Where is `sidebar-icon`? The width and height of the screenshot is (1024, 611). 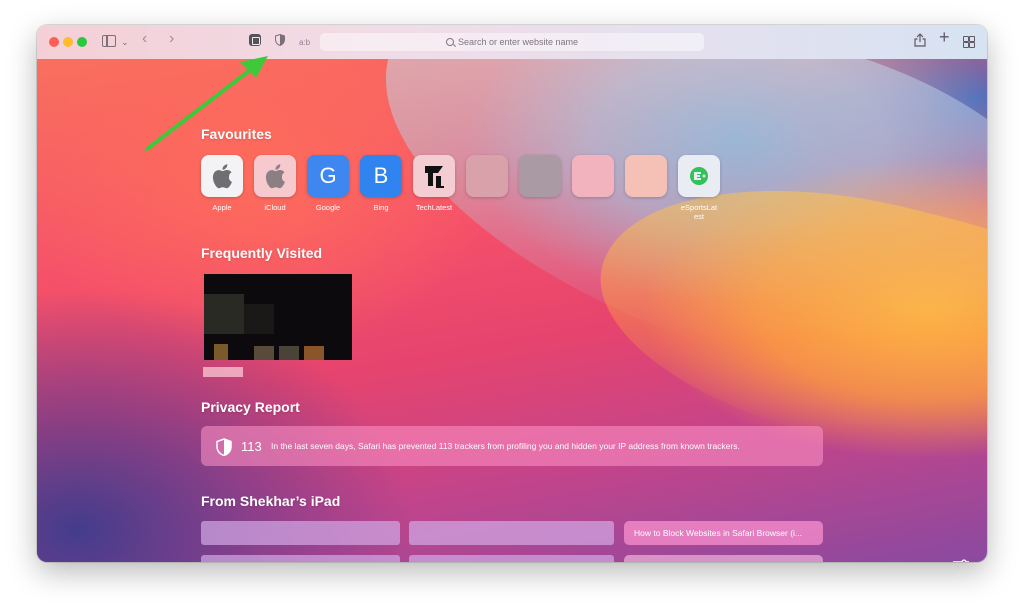 sidebar-icon is located at coordinates (109, 41).